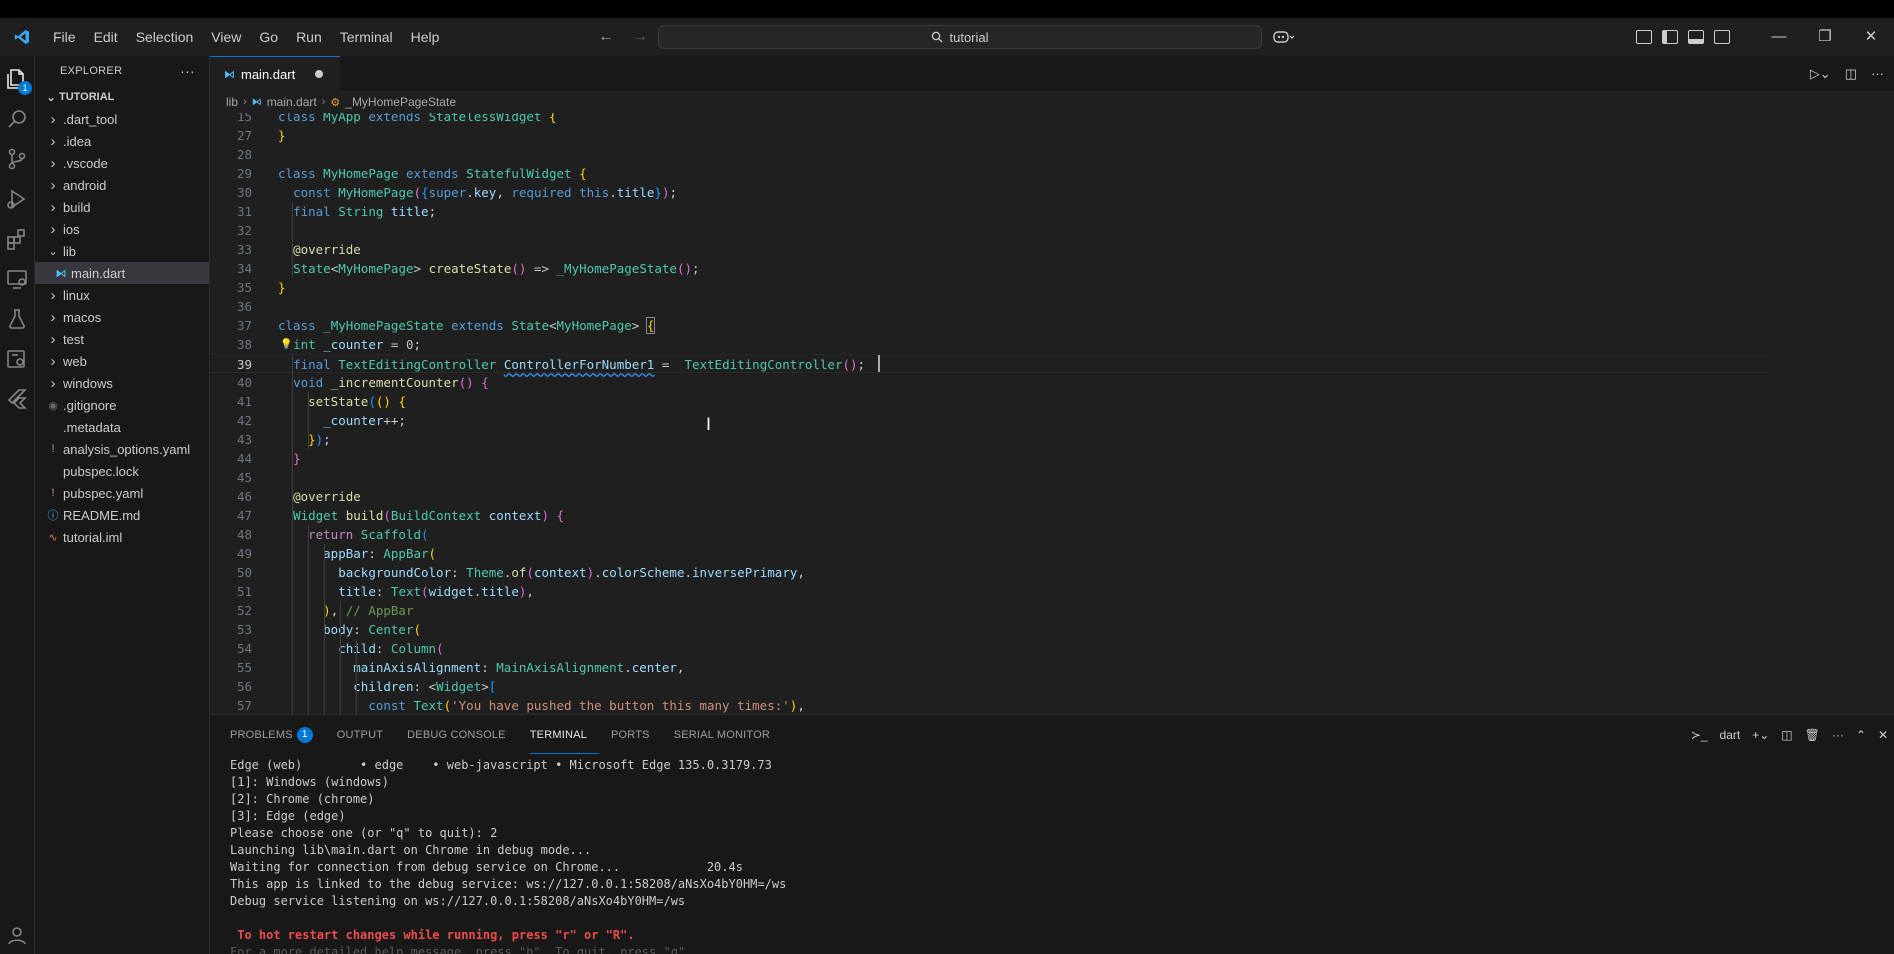 The height and width of the screenshot is (954, 1894). Describe the element at coordinates (17, 935) in the screenshot. I see `accounts-icon` at that location.